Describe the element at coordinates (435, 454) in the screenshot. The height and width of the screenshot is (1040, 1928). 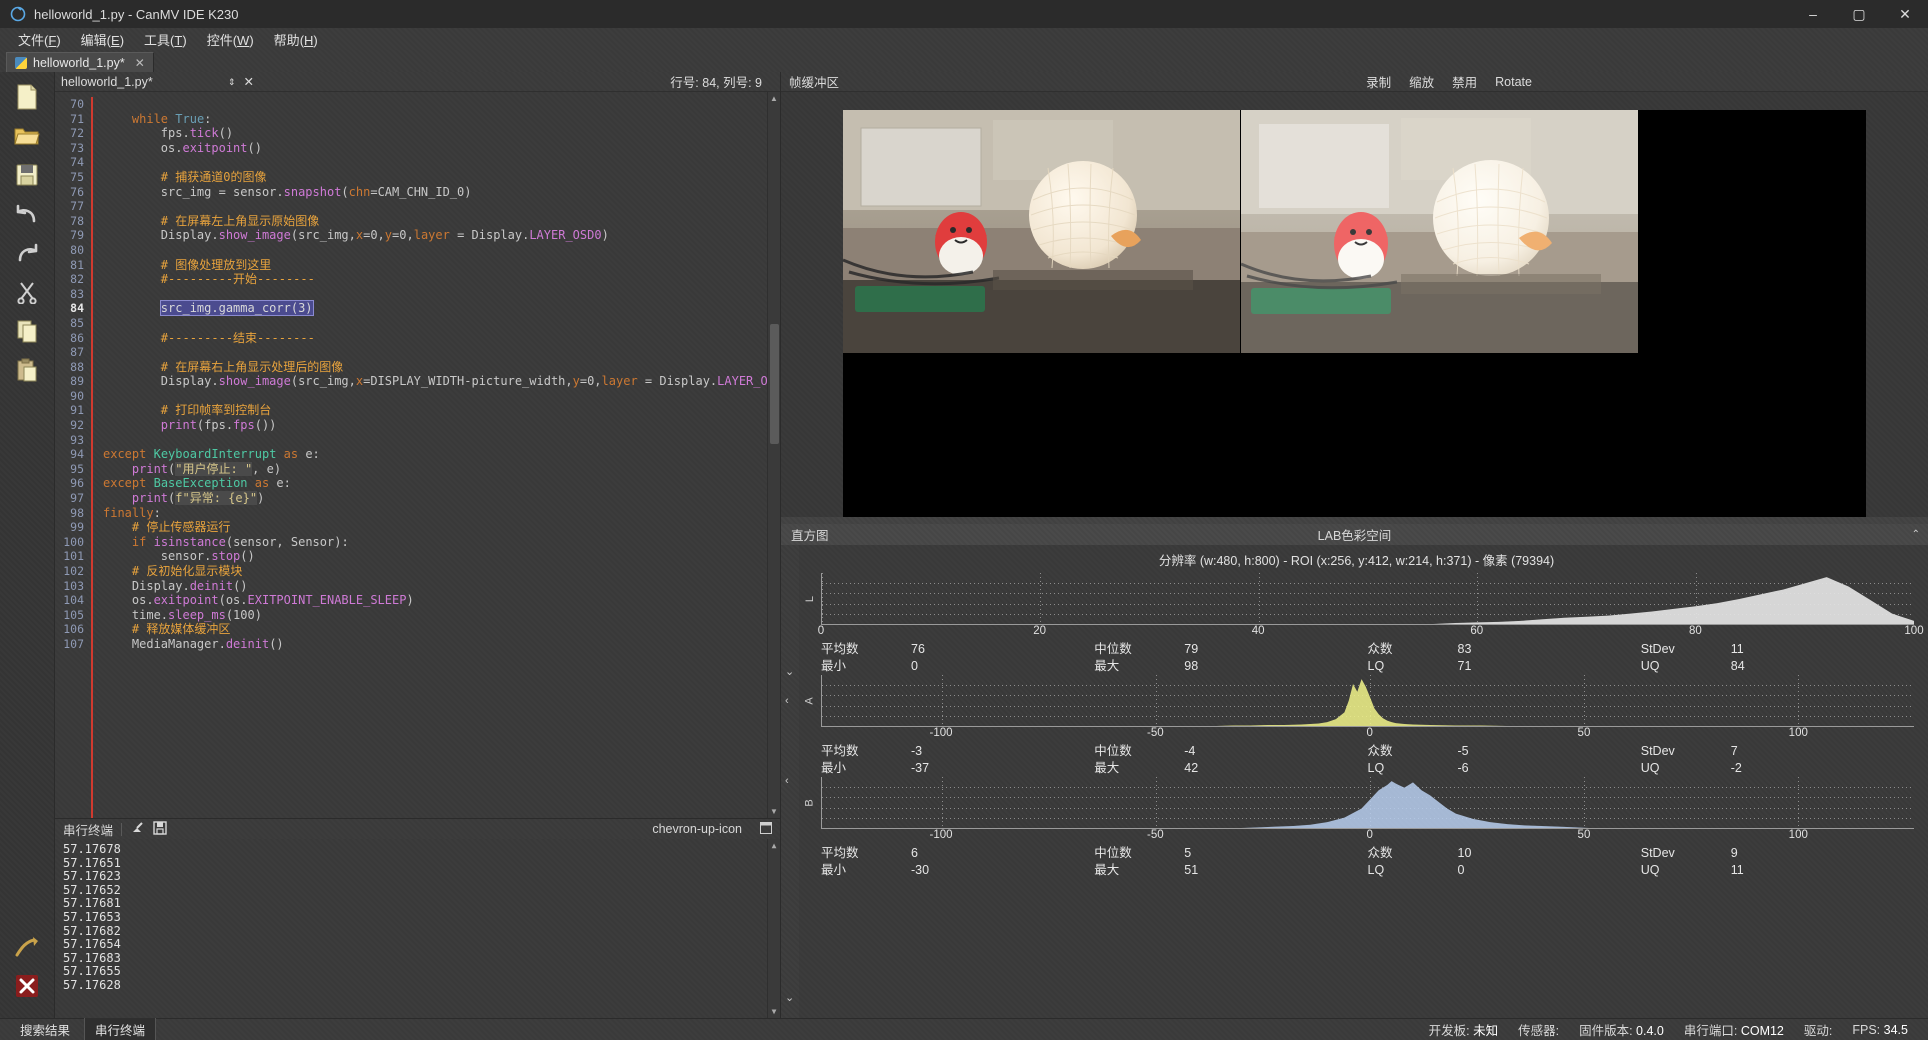
I see `code-line: except KeyboardInterrupt as e:` at that location.